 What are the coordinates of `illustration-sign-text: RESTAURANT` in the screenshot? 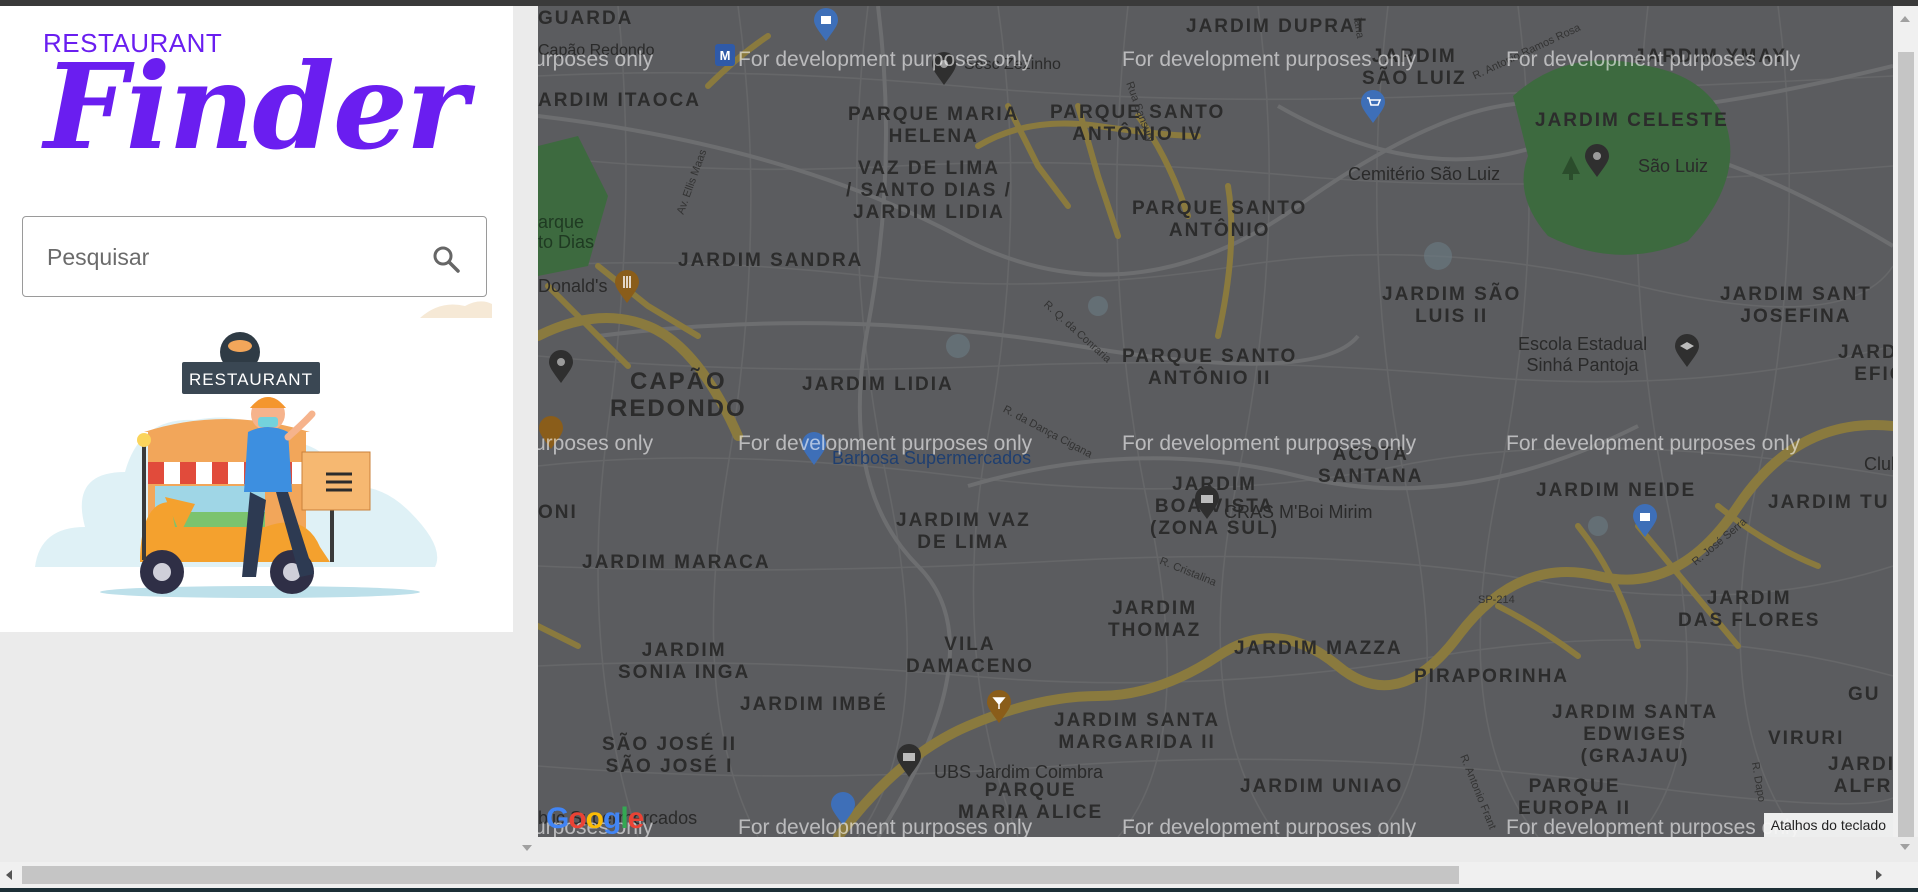 It's located at (251, 379).